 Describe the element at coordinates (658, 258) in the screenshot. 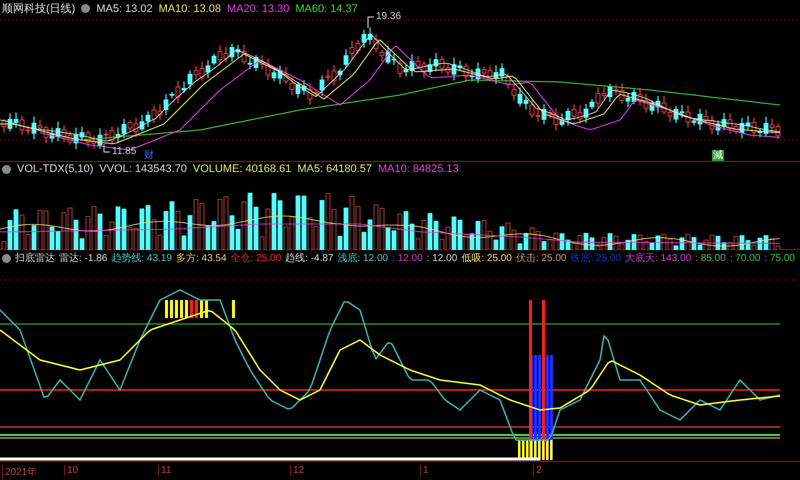

I see `indicator-value: 大底天: 143.00` at that location.